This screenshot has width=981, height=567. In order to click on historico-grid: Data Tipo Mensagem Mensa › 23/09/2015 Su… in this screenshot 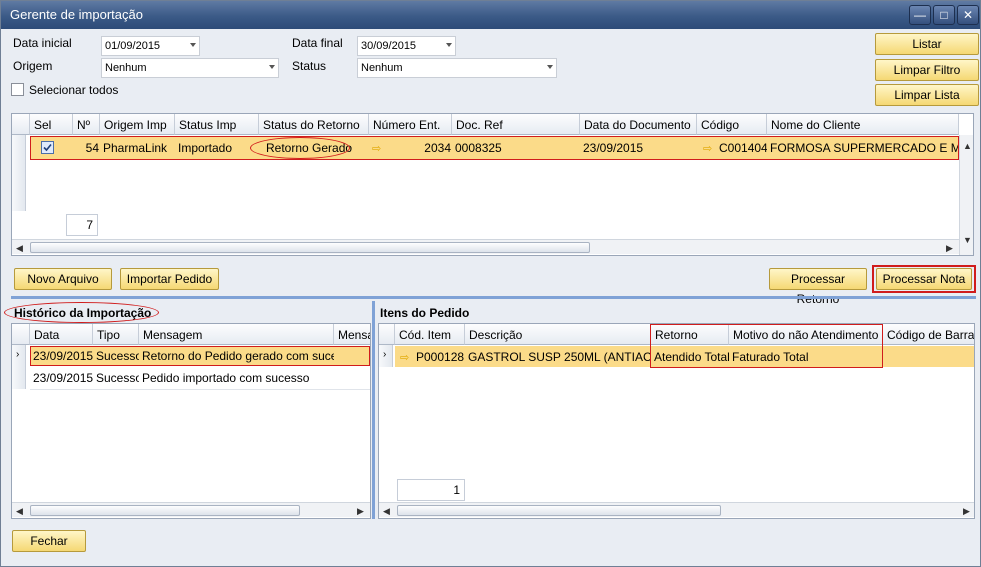, I will do `click(191, 421)`.